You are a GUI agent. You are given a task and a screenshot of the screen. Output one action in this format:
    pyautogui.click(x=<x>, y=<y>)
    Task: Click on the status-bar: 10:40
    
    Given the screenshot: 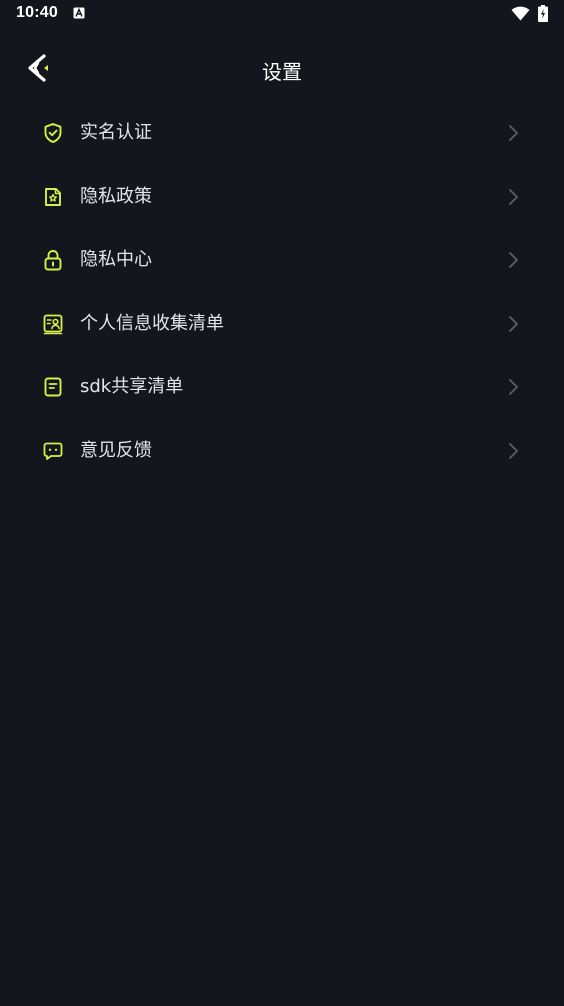 What is the action you would take?
    pyautogui.click(x=282, y=14)
    